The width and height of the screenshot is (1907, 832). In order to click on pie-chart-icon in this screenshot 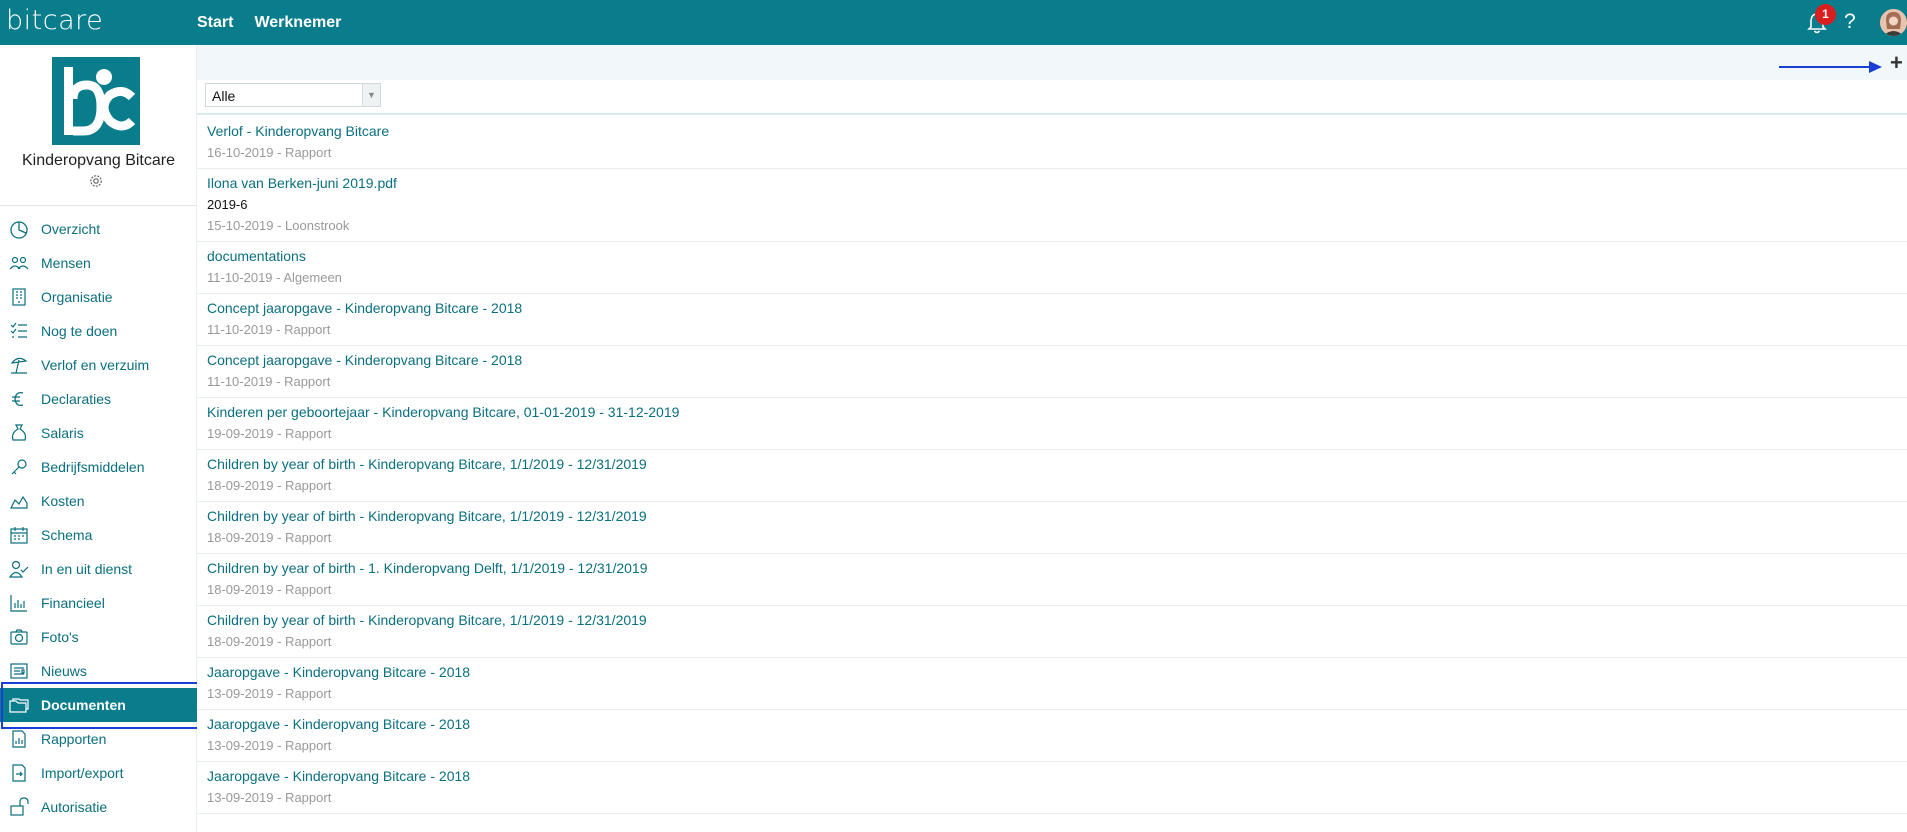, I will do `click(19, 230)`.